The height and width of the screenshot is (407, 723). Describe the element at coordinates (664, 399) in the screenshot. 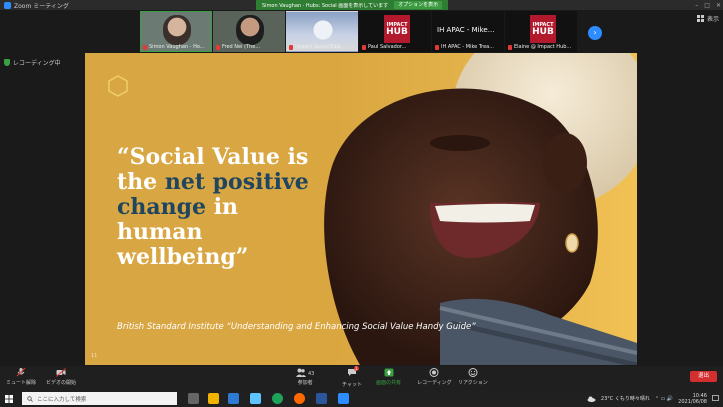

I see `tray-icons: ⌃ ▭ 🔊` at that location.